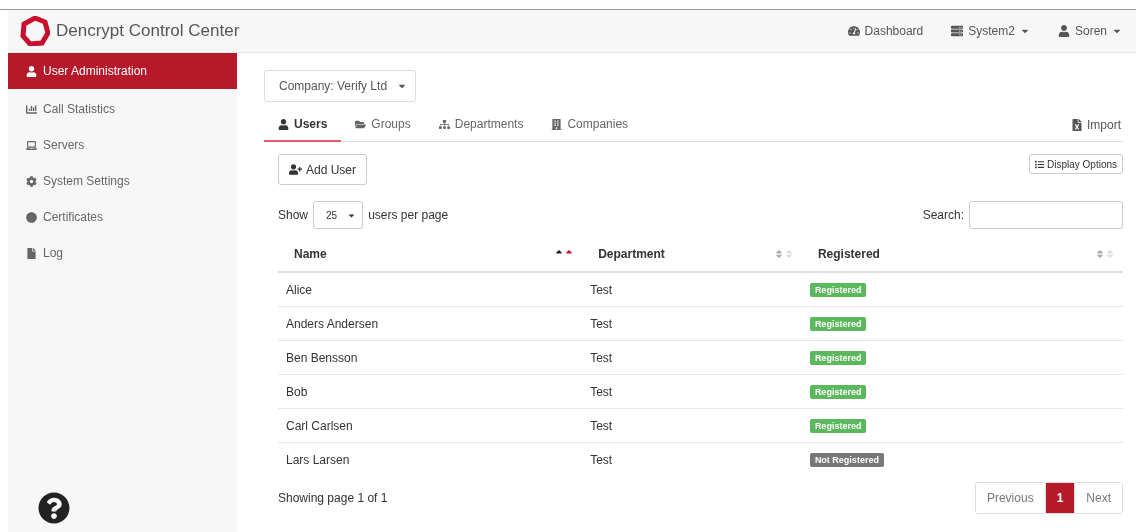  What do you see at coordinates (848, 254) in the screenshot?
I see `column-header: Registered` at bounding box center [848, 254].